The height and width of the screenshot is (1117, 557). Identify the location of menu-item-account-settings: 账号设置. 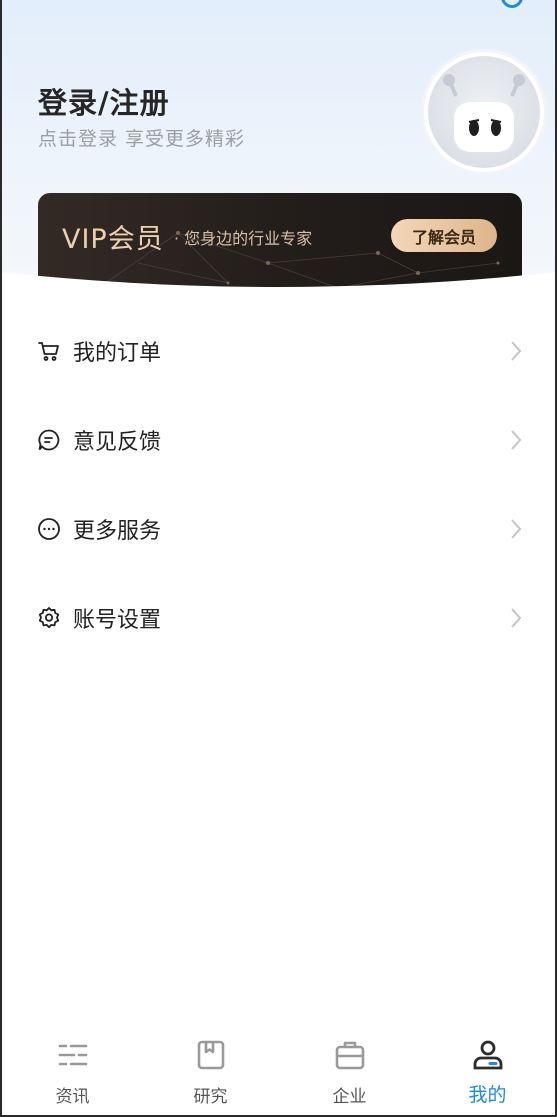
(278, 617).